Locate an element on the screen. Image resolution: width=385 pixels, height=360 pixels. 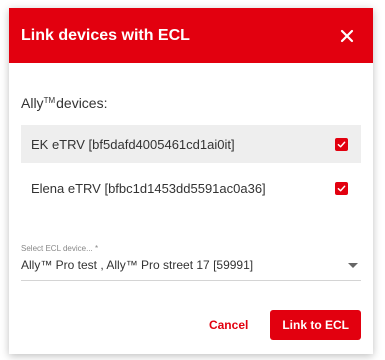
close-button is located at coordinates (347, 36).